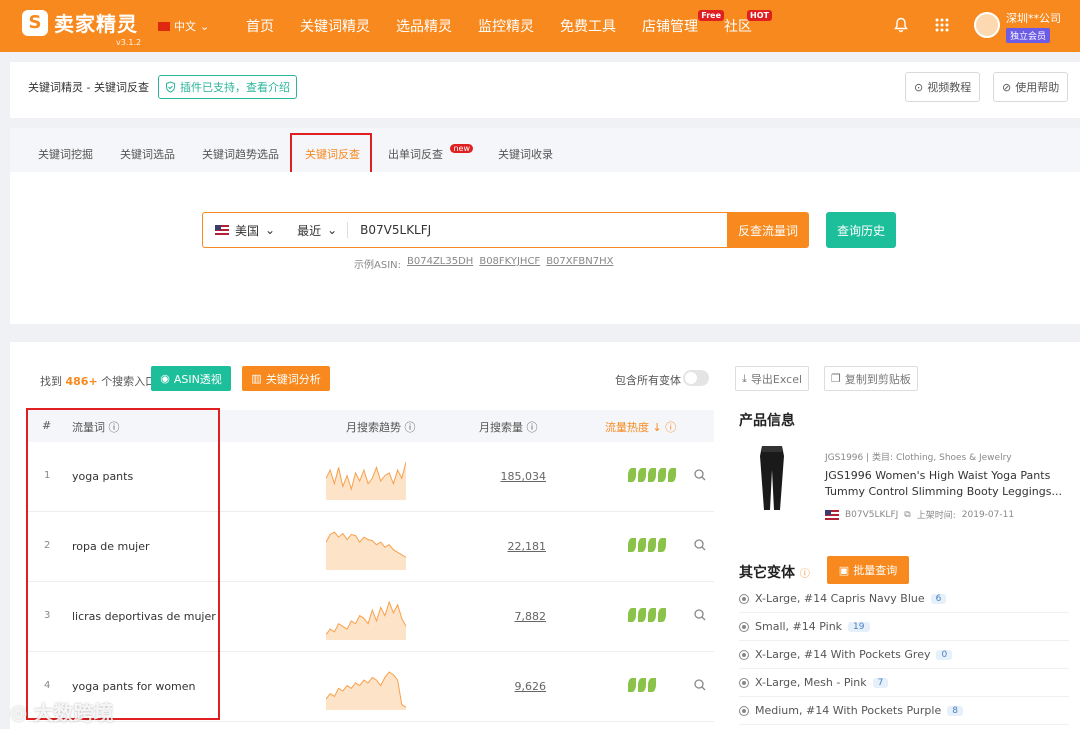 The image size is (1080, 729). What do you see at coordinates (123, 564) in the screenshot?
I see `highlight-box-keywords` at bounding box center [123, 564].